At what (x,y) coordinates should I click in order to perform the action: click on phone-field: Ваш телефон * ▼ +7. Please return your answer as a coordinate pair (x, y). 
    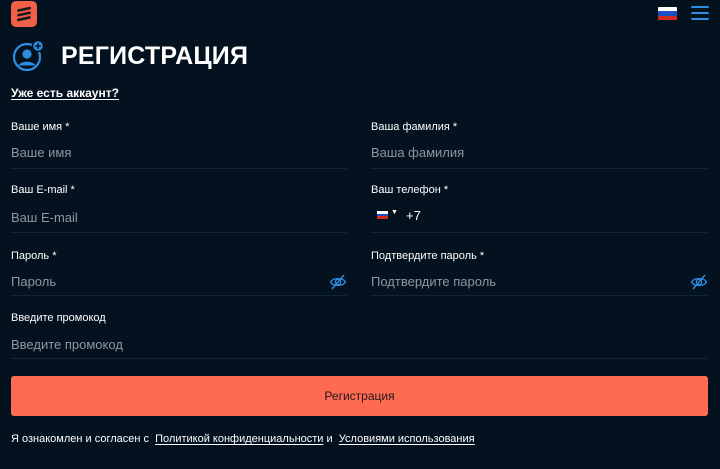
    Looking at the image, I should click on (539, 209).